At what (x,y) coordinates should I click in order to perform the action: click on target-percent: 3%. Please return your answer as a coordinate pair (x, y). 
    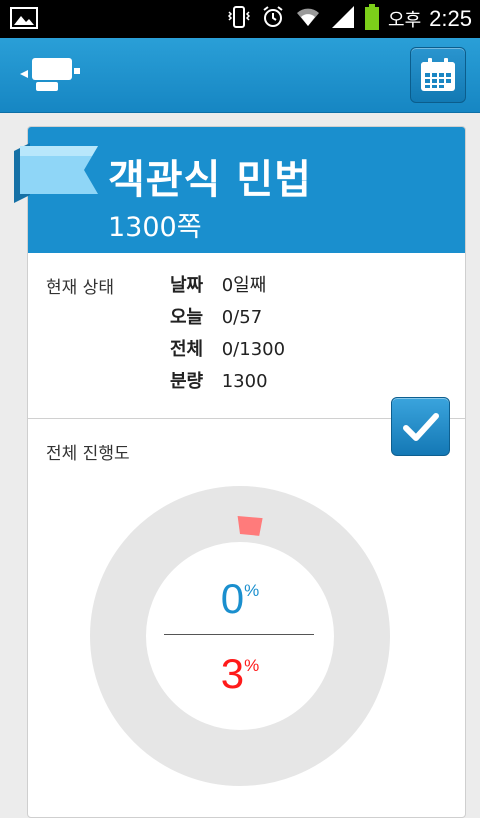
    Looking at the image, I should click on (240, 674).